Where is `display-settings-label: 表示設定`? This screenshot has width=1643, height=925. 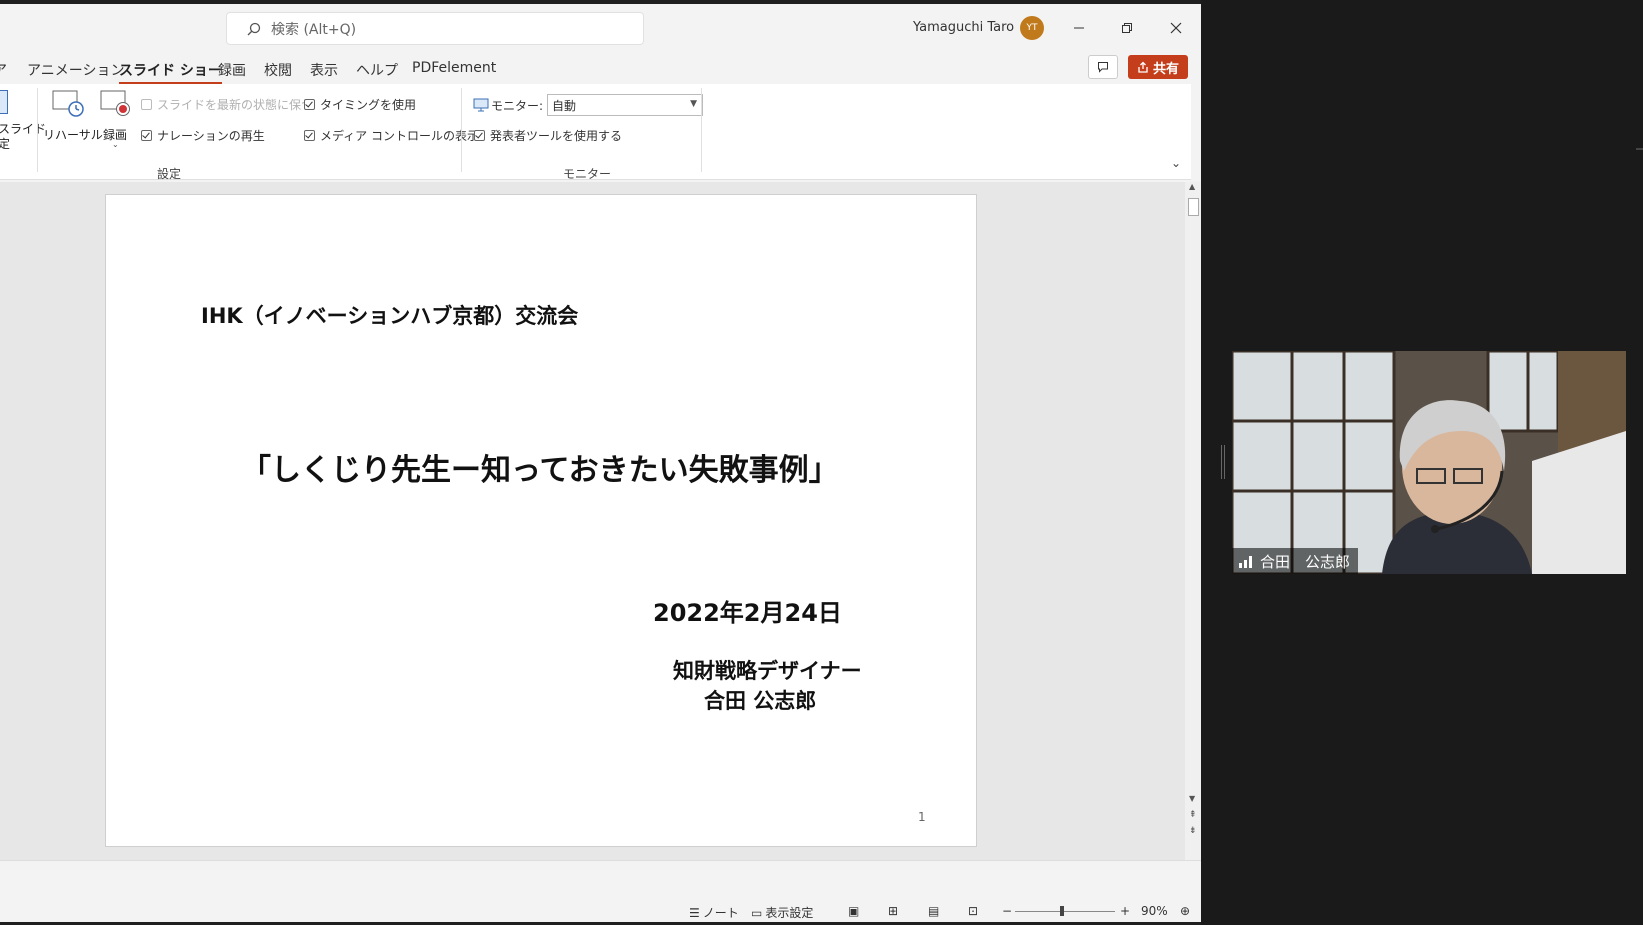 display-settings-label: 表示設定 is located at coordinates (789, 913).